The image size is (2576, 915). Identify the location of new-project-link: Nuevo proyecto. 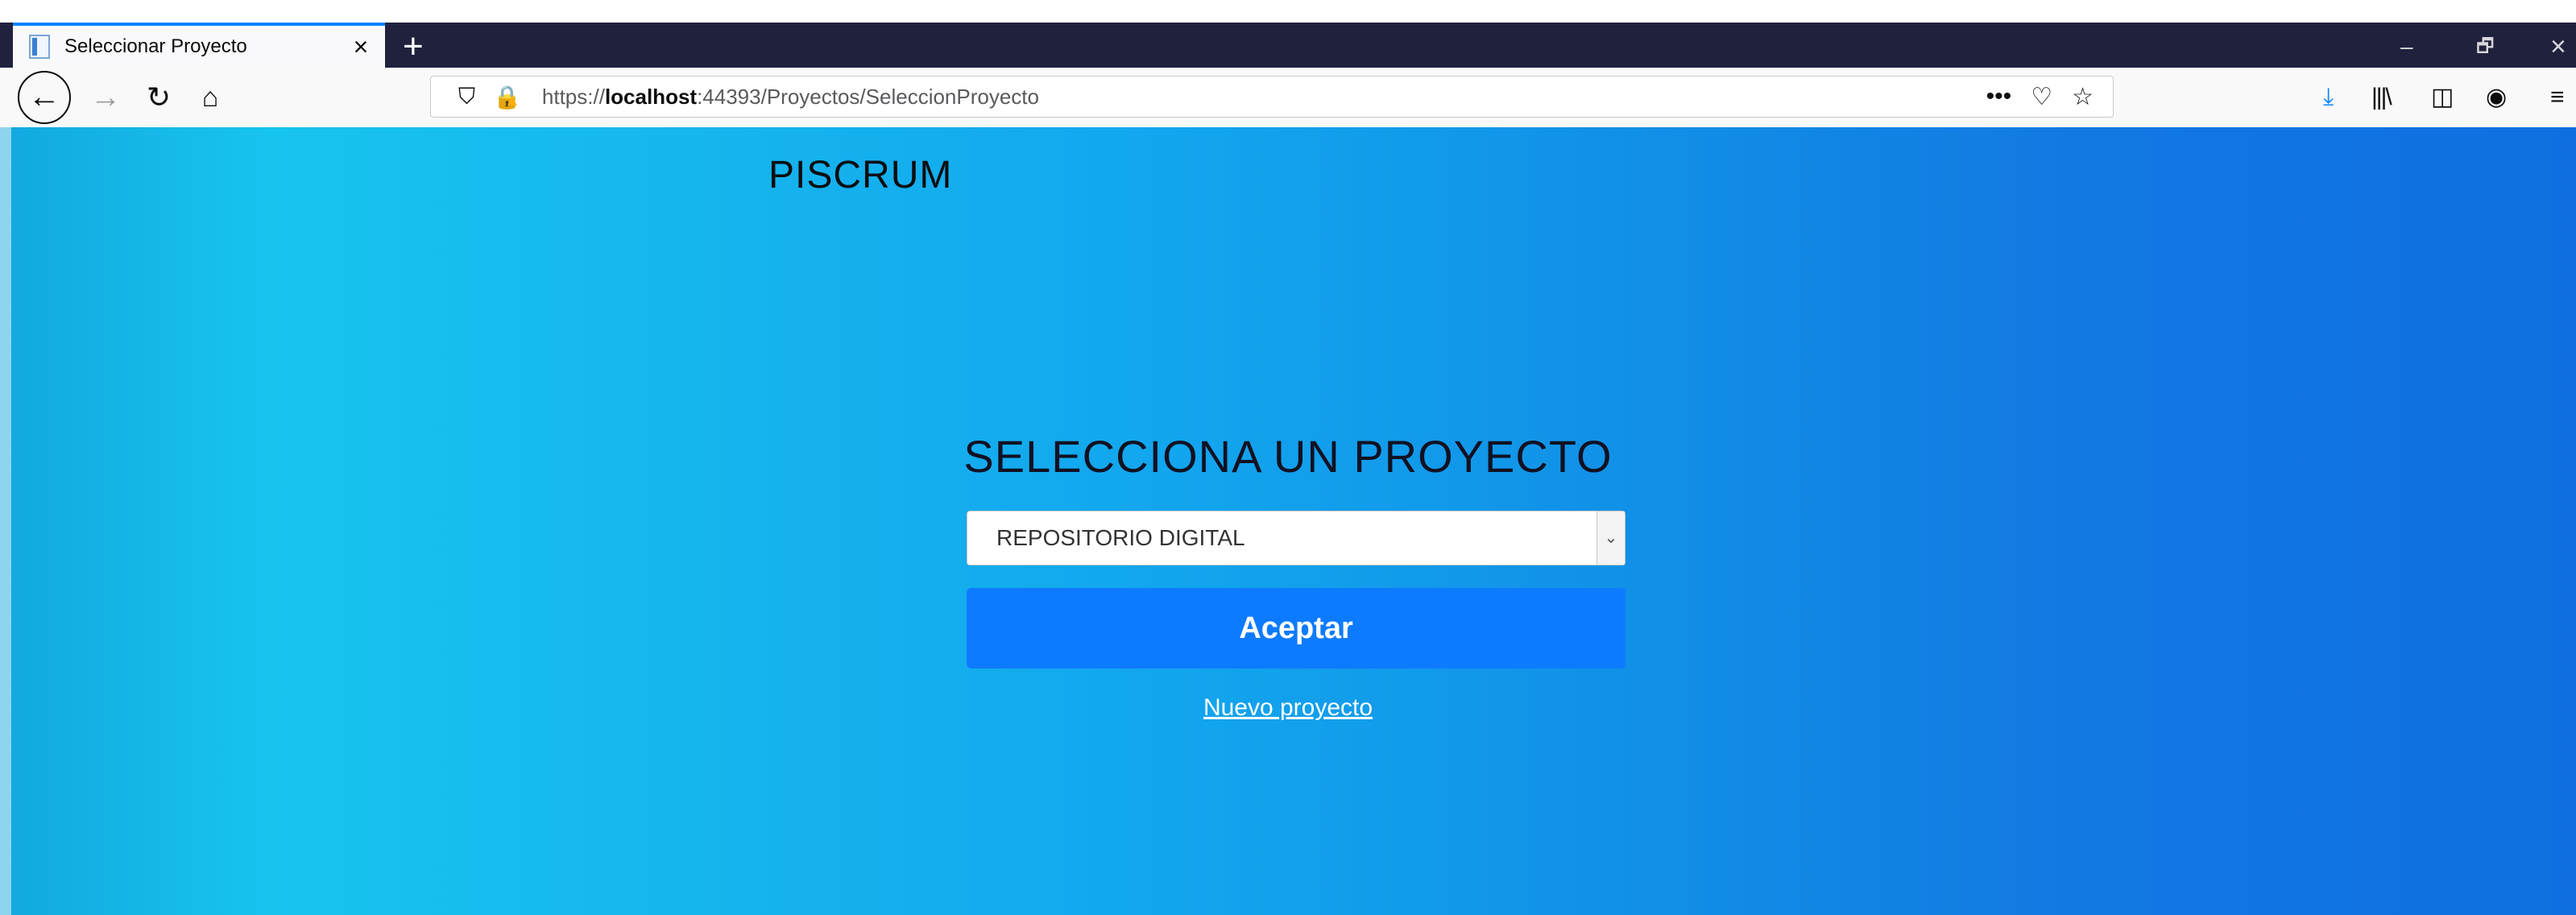
(1288, 708).